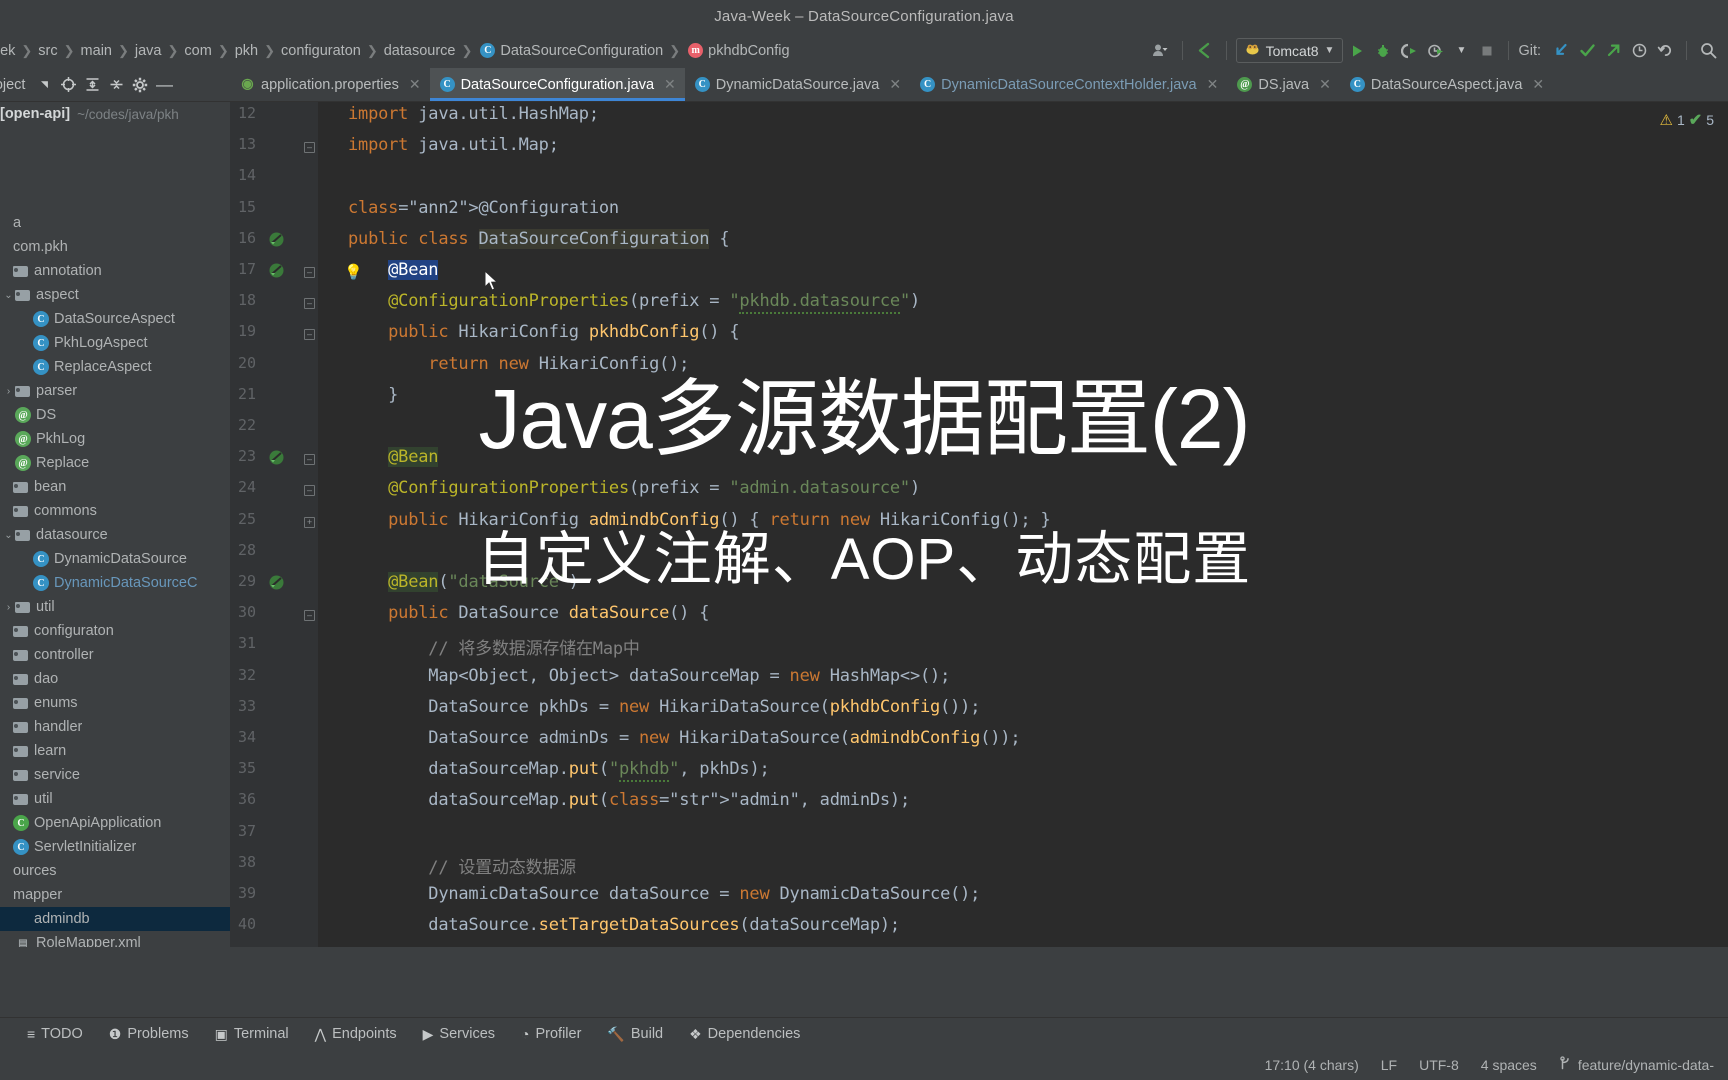  I want to click on tool-window-button: ▶ Services, so click(459, 1034).